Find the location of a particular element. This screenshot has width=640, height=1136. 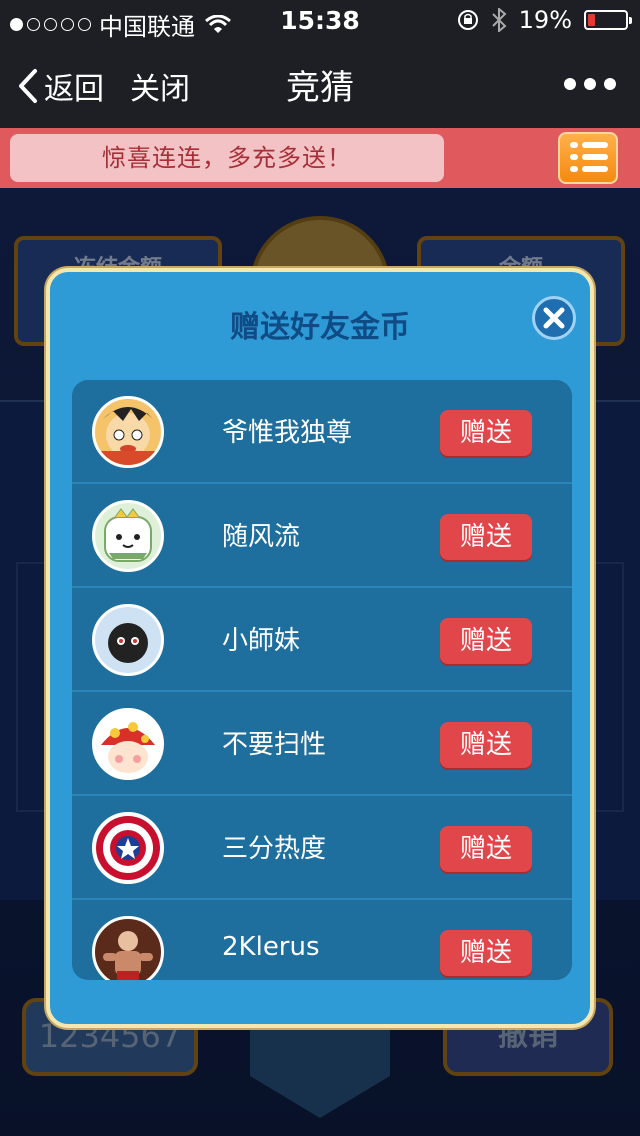

friend-name: 2Klerus is located at coordinates (271, 947).